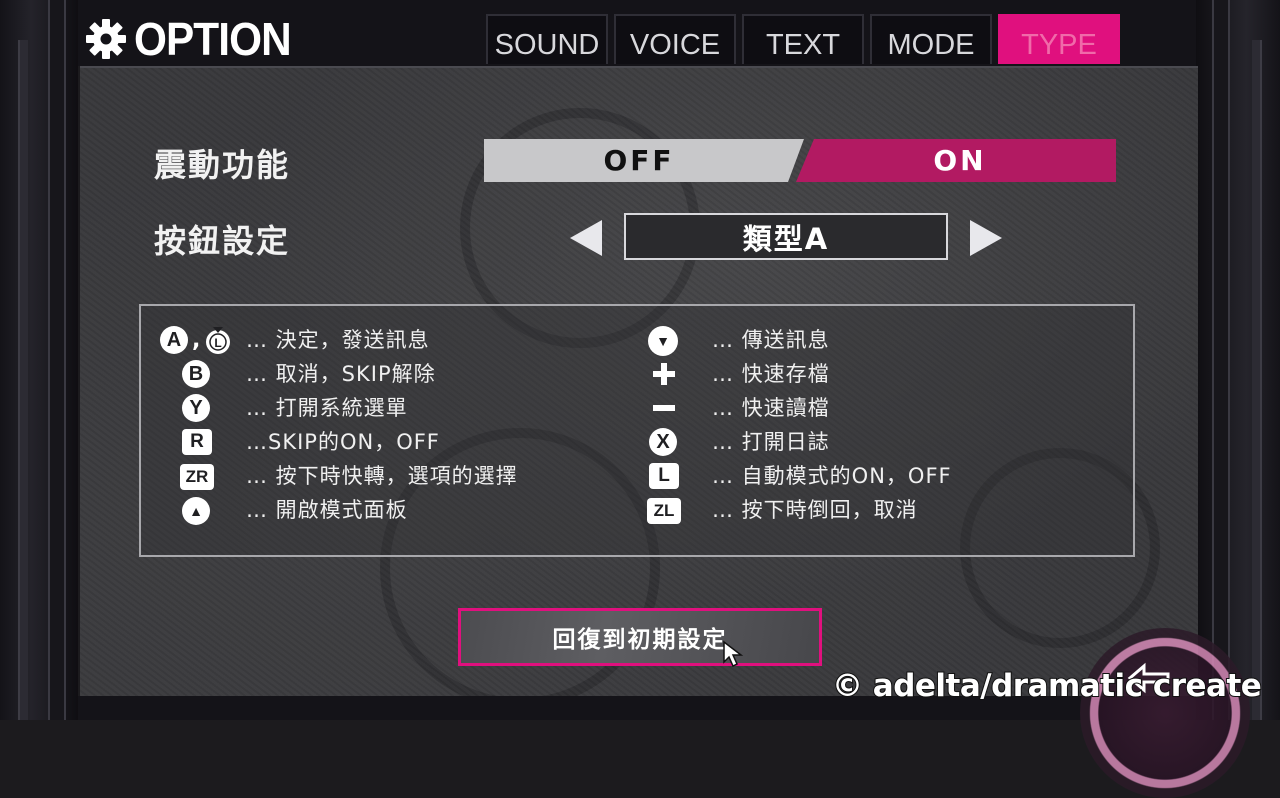 This screenshot has width=1280, height=798. What do you see at coordinates (213, 39) in the screenshot?
I see `title-text: OPTION` at bounding box center [213, 39].